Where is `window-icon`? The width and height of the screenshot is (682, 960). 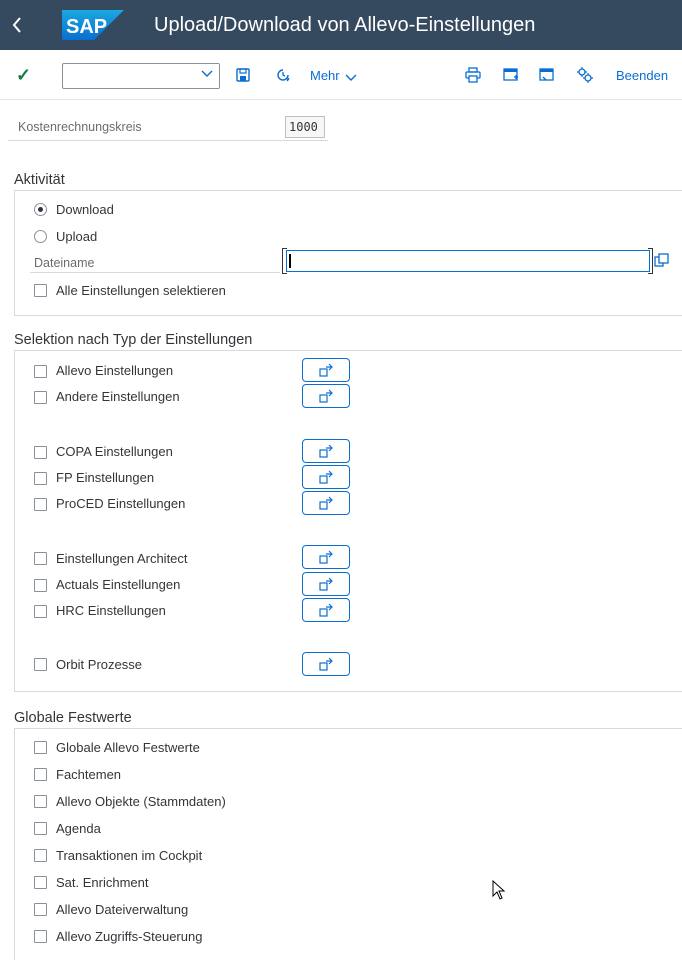 window-icon is located at coordinates (546, 74).